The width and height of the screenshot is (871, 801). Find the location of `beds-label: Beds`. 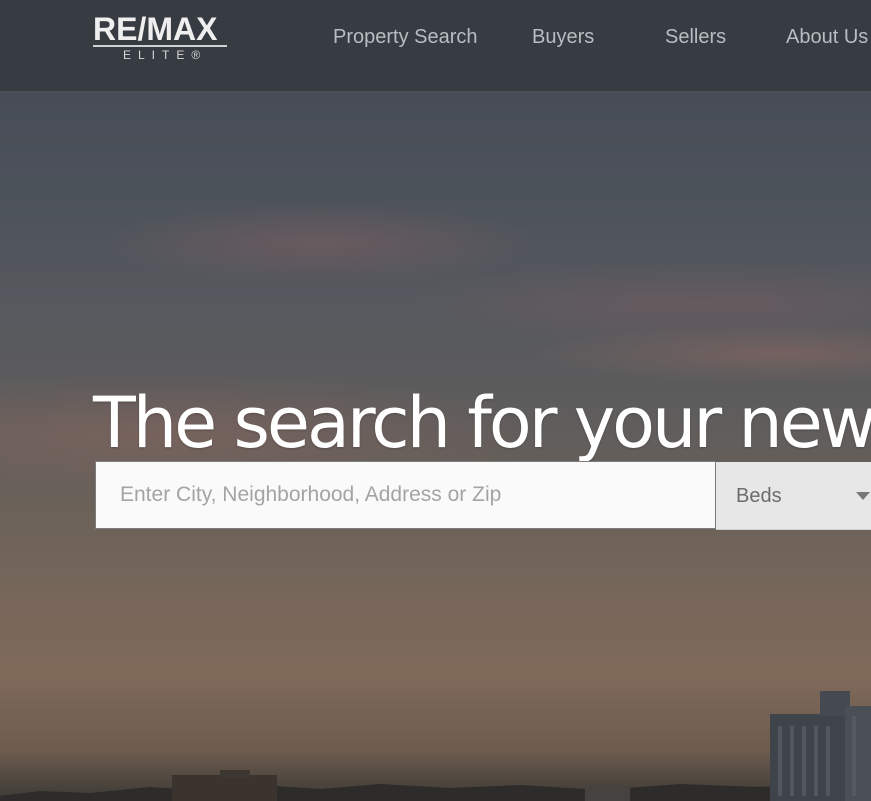

beds-label: Beds is located at coordinates (759, 496).